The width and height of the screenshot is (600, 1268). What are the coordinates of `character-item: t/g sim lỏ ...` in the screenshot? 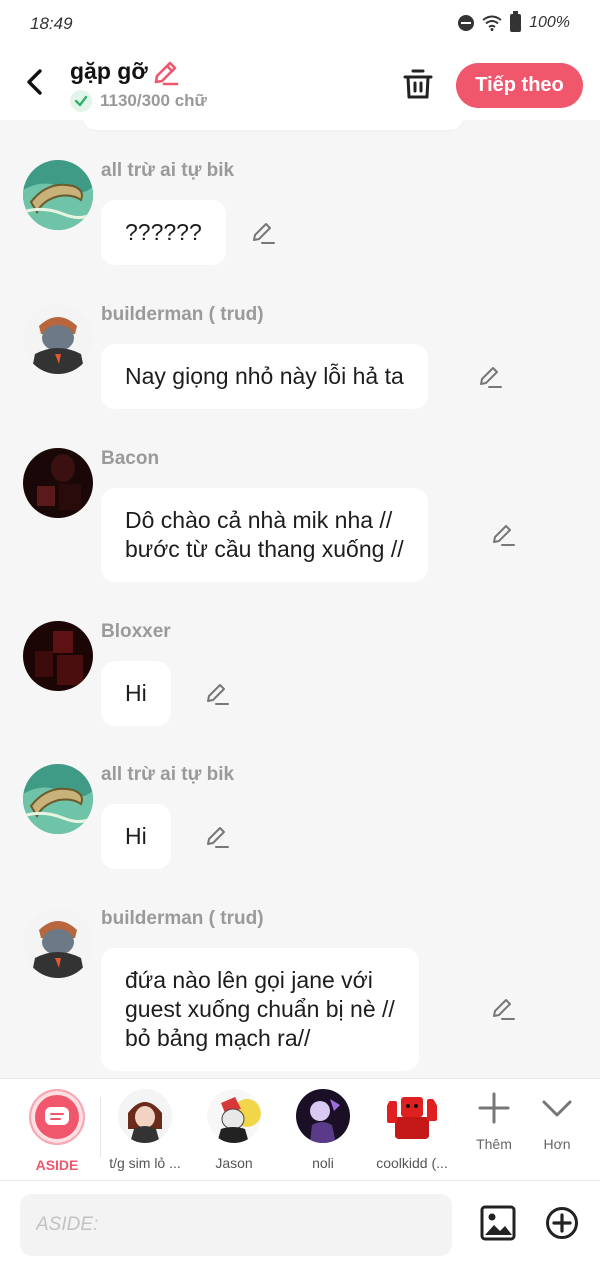 It's located at (145, 1130).